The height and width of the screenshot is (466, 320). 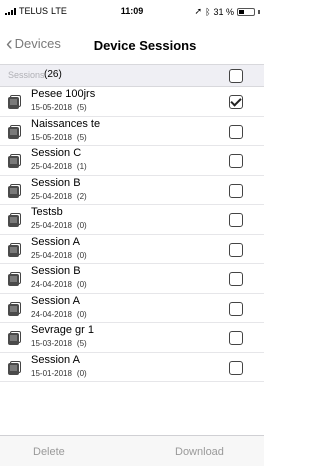 I want to click on bottom-toolbar: Delete Download, so click(x=132, y=450).